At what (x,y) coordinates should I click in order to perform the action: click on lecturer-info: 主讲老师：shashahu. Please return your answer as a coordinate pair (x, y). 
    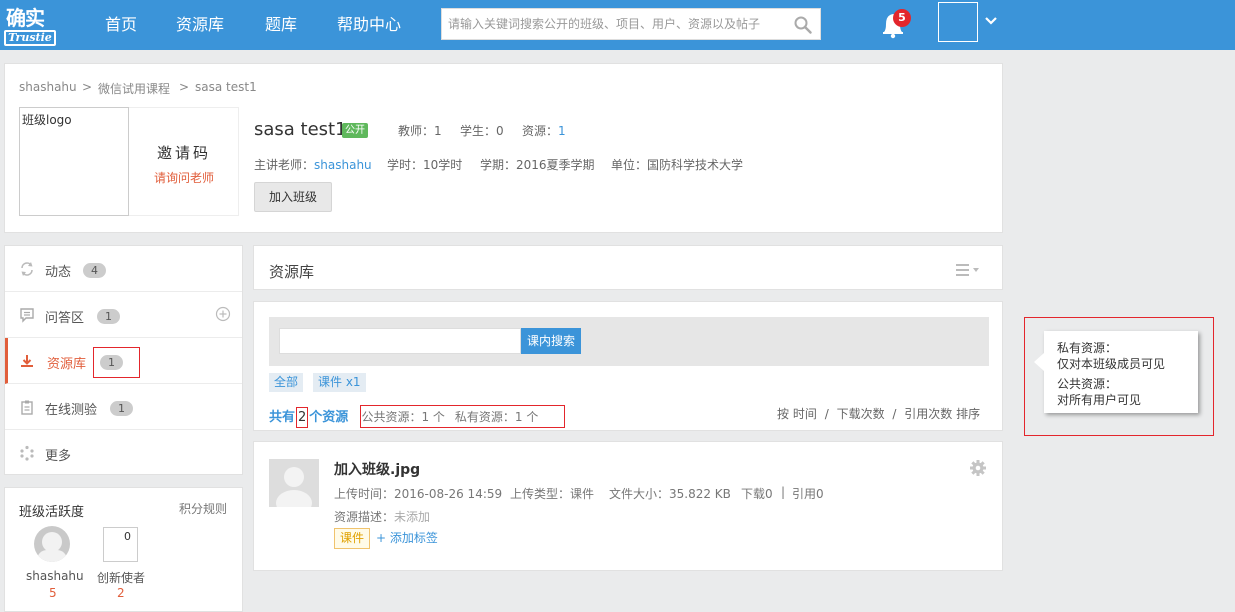
    Looking at the image, I should click on (313, 164).